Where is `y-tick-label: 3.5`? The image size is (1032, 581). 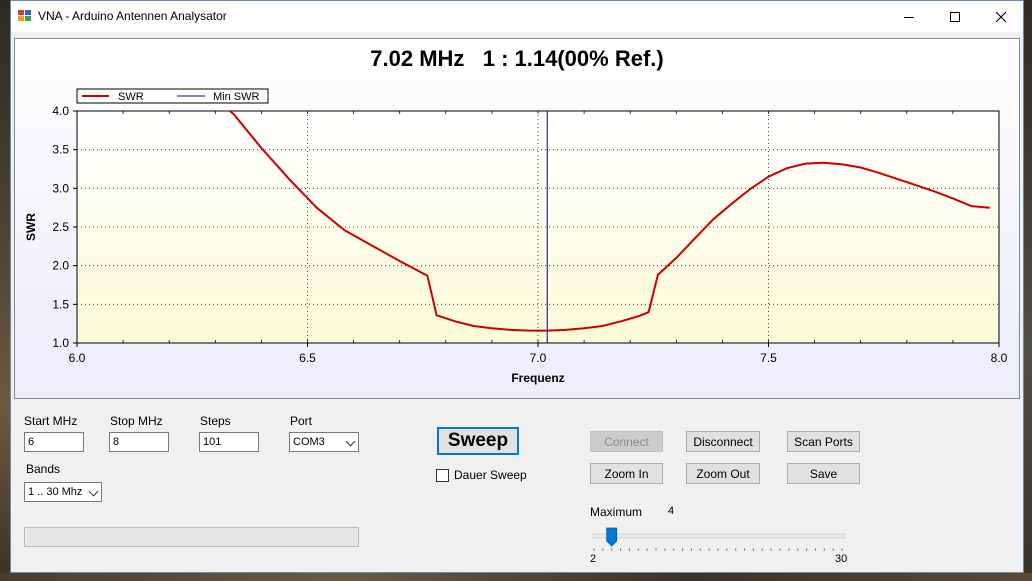
y-tick-label: 3.5 is located at coordinates (60, 150).